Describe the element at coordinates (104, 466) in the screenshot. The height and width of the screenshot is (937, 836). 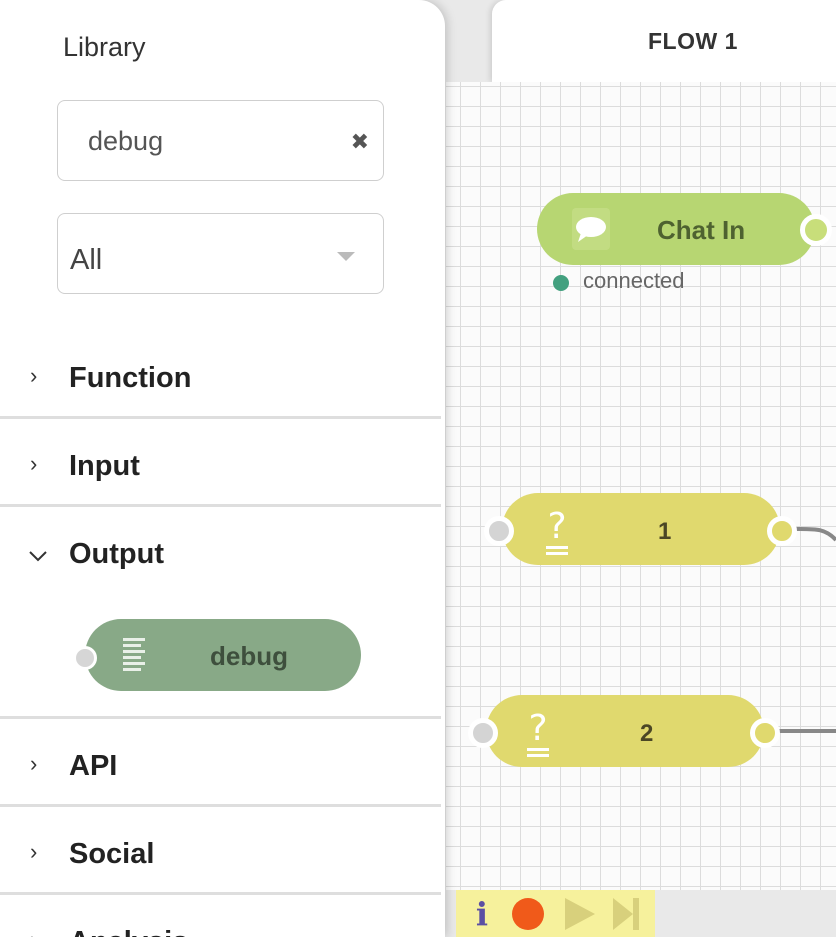
I see `category-label: Input` at that location.